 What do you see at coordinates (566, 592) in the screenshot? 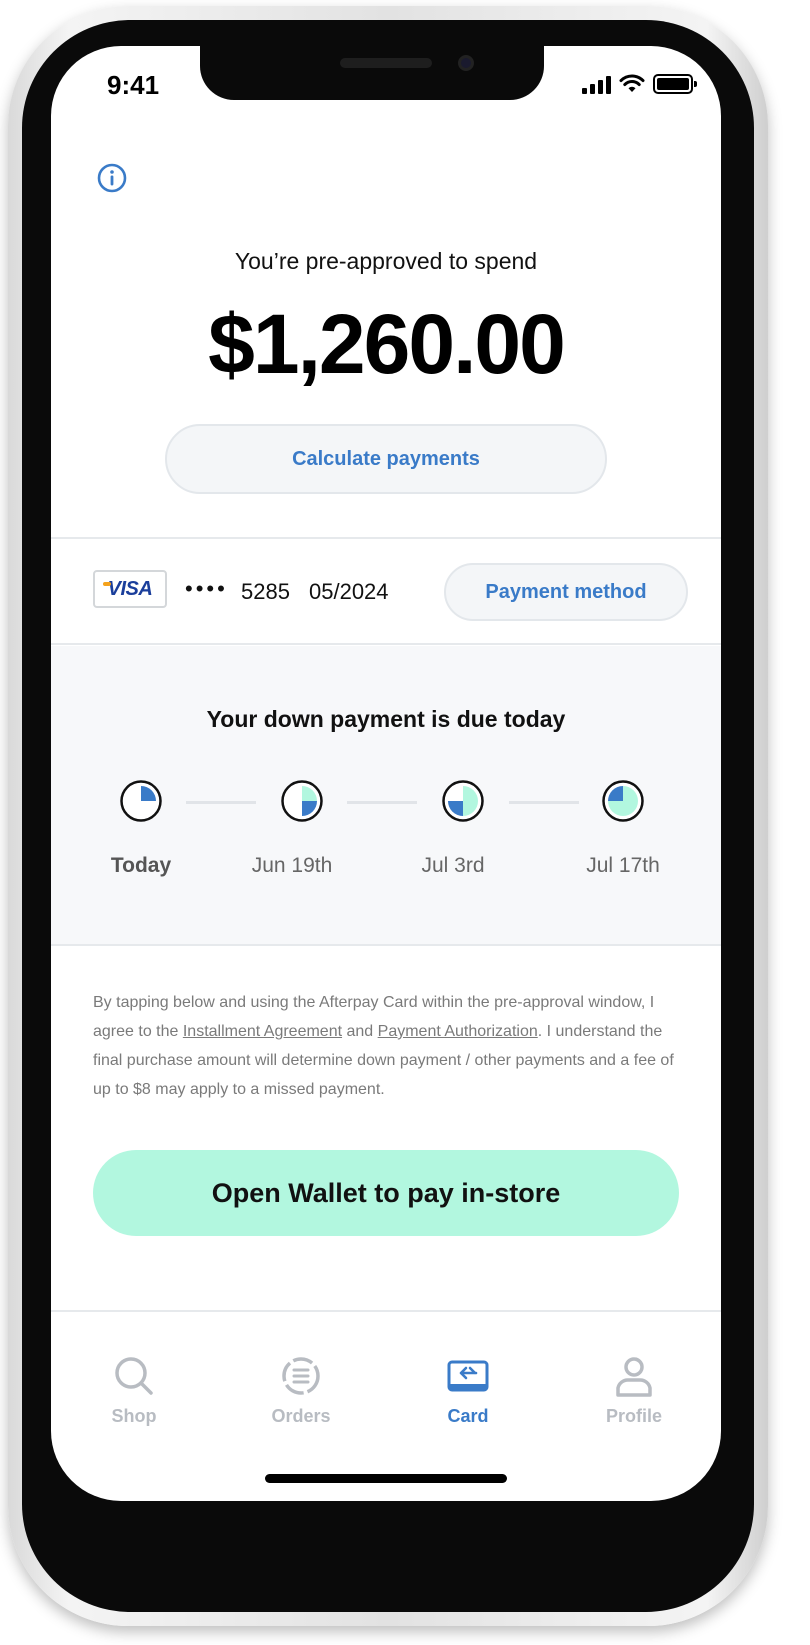
I see `payment-method-button: Payment method` at bounding box center [566, 592].